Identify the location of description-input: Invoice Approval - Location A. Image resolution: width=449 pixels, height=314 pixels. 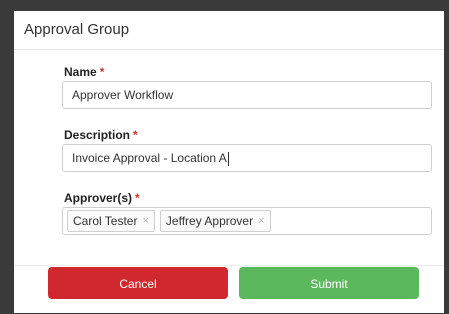
(247, 158).